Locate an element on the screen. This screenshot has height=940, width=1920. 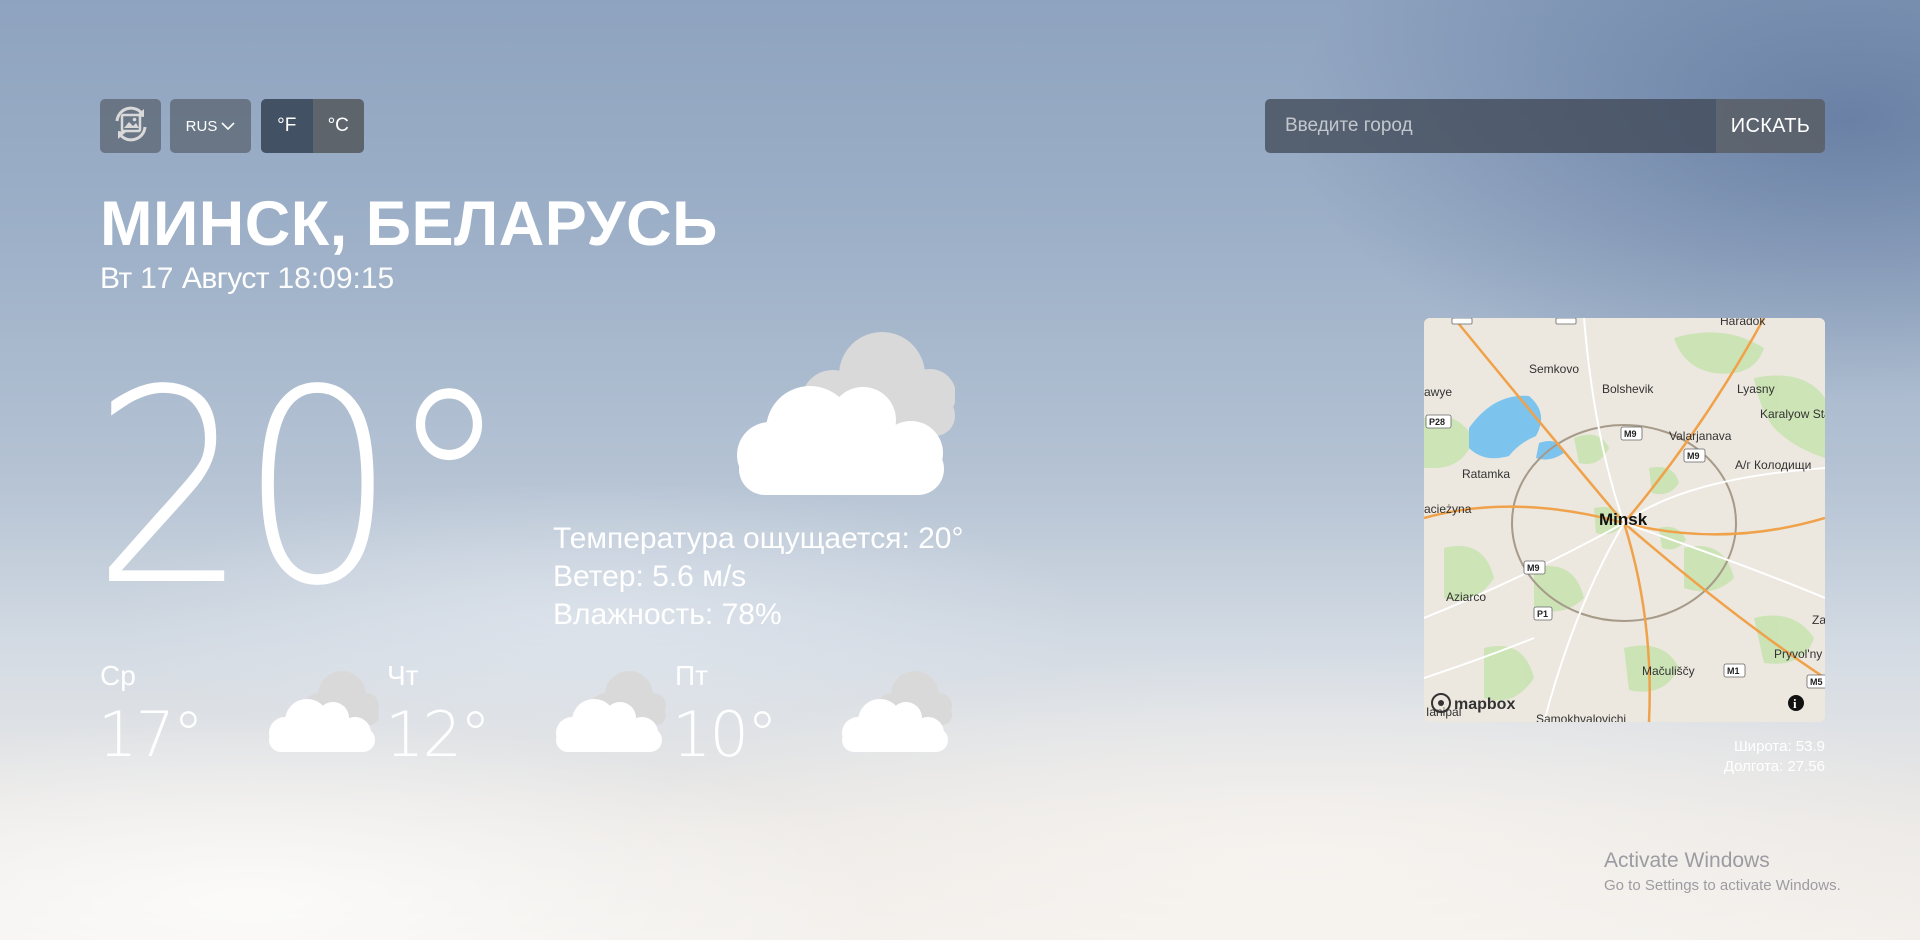
map-label: Samokhvalovichi is located at coordinates (1581, 717).